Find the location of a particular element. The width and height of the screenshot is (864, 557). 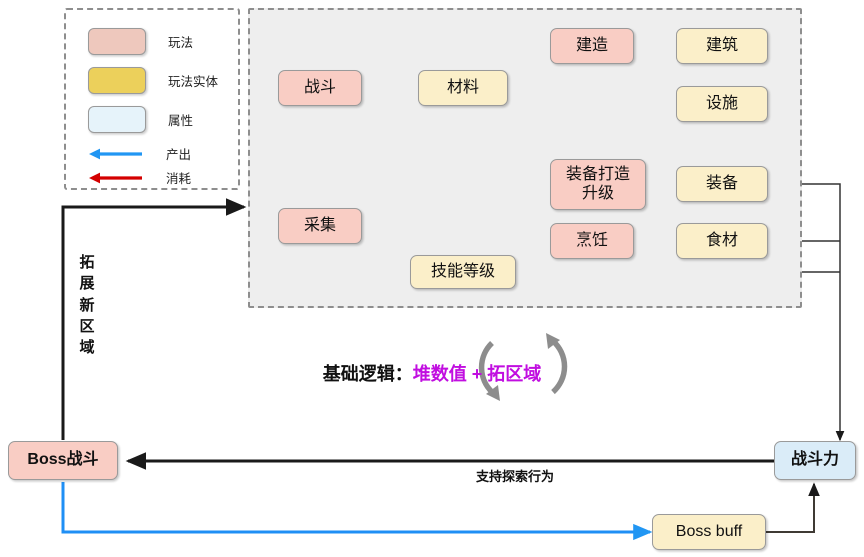

expand-char-2: 新 is located at coordinates (87, 305).